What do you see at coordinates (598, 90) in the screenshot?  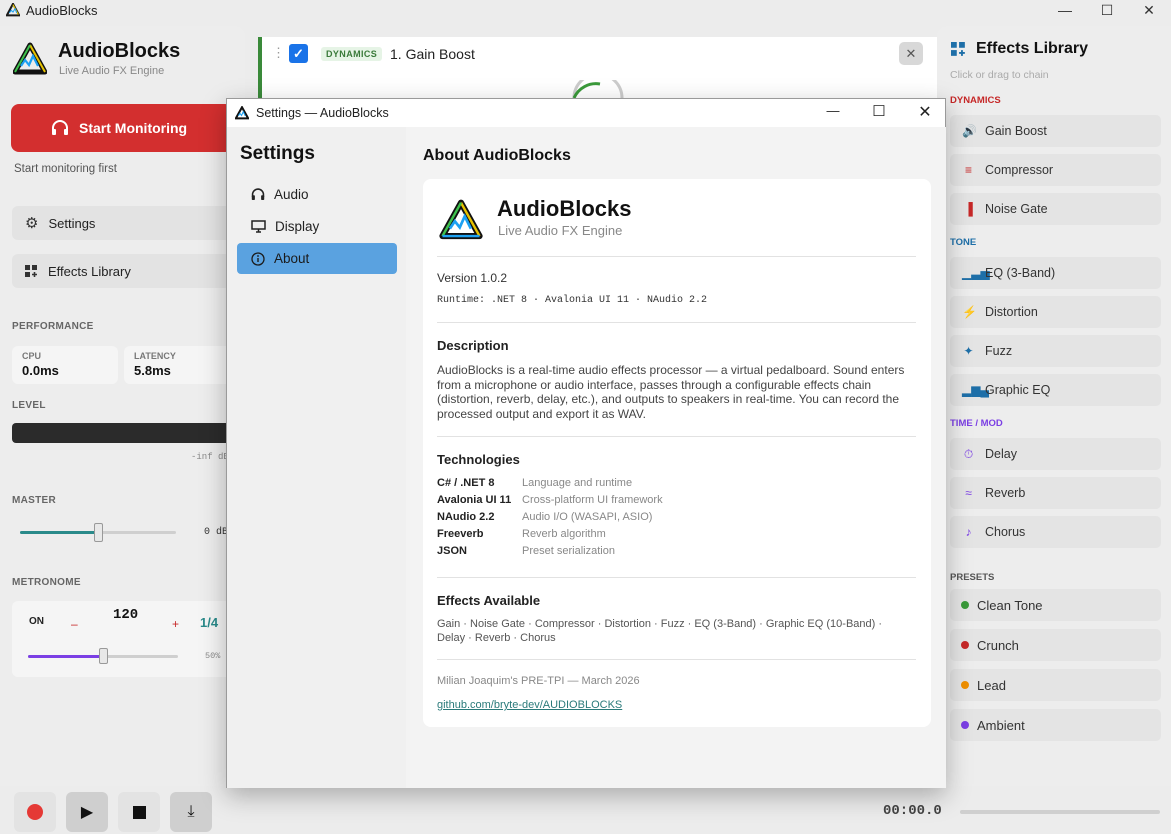 I see `gain-knob` at bounding box center [598, 90].